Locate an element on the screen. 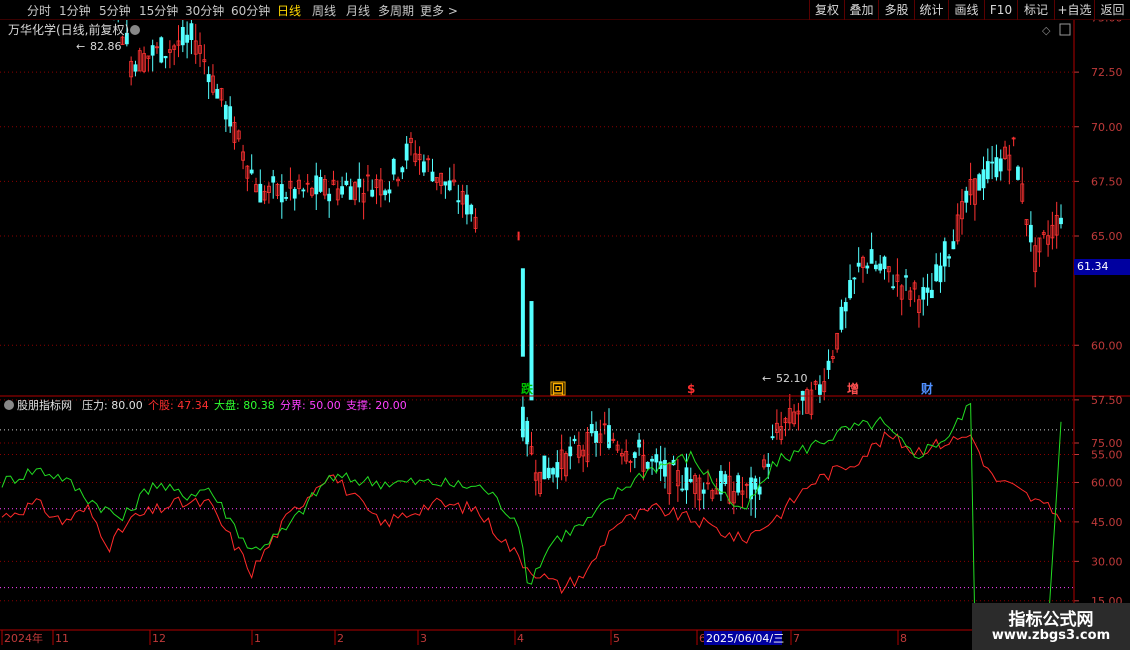  toolbar-button-4: 画线 is located at coordinates (966, 10).